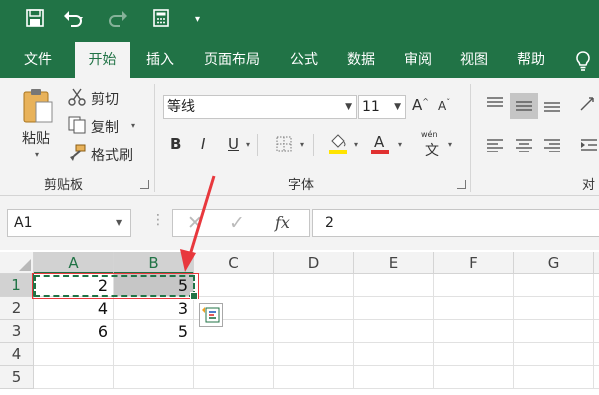 The width and height of the screenshot is (599, 395). What do you see at coordinates (74, 308) in the screenshot?
I see `cell-a2: 4` at bounding box center [74, 308].